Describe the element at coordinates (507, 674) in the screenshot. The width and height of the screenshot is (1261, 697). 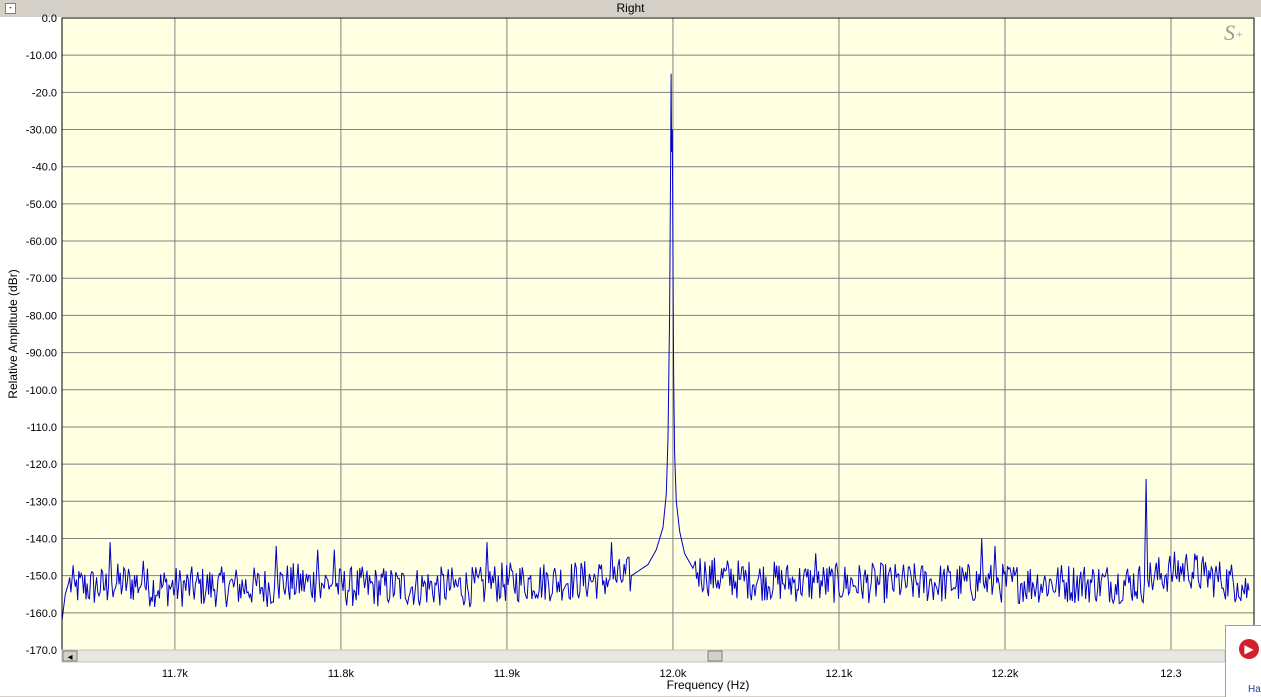
I see `x-tick-label: 11.9k` at that location.